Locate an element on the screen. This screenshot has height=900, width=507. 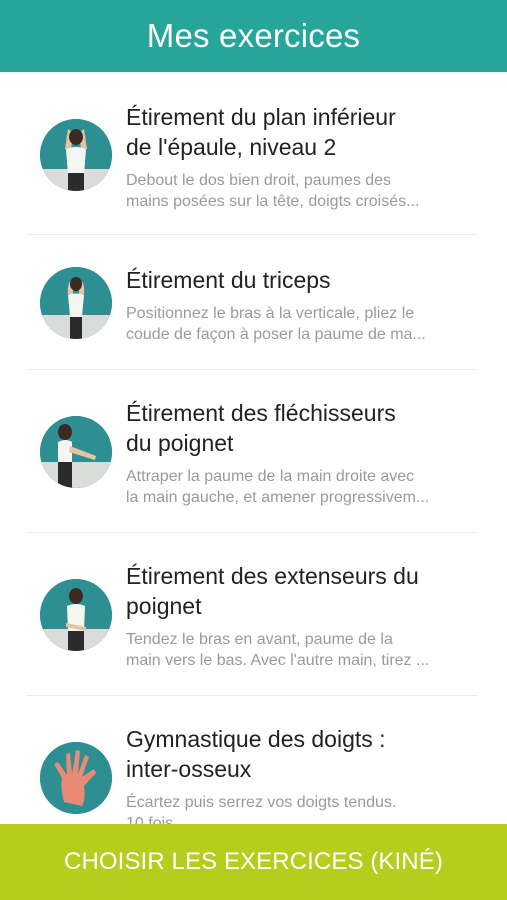
app-header: Mes exercices is located at coordinates (253, 36).